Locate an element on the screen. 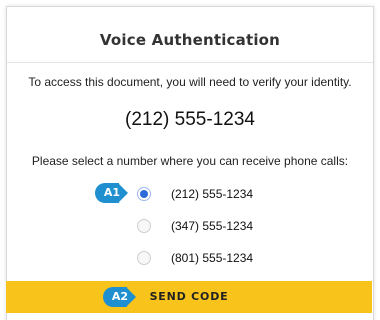 The height and width of the screenshot is (320, 380). phone-option-1-radio is located at coordinates (144, 194).